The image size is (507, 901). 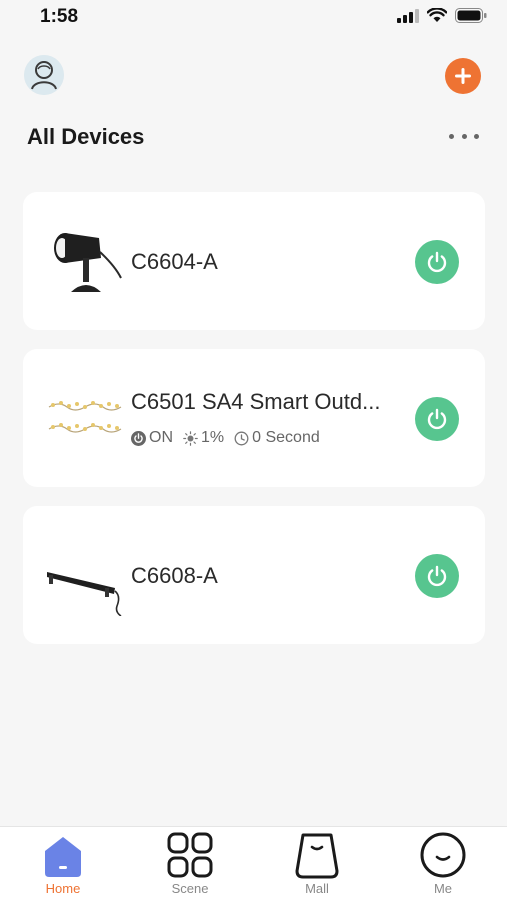 I want to click on clock-icon, so click(x=241, y=438).